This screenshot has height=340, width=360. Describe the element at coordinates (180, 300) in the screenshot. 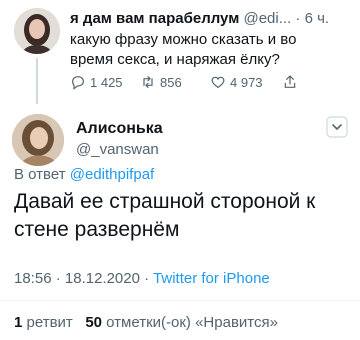

I see `divider` at that location.